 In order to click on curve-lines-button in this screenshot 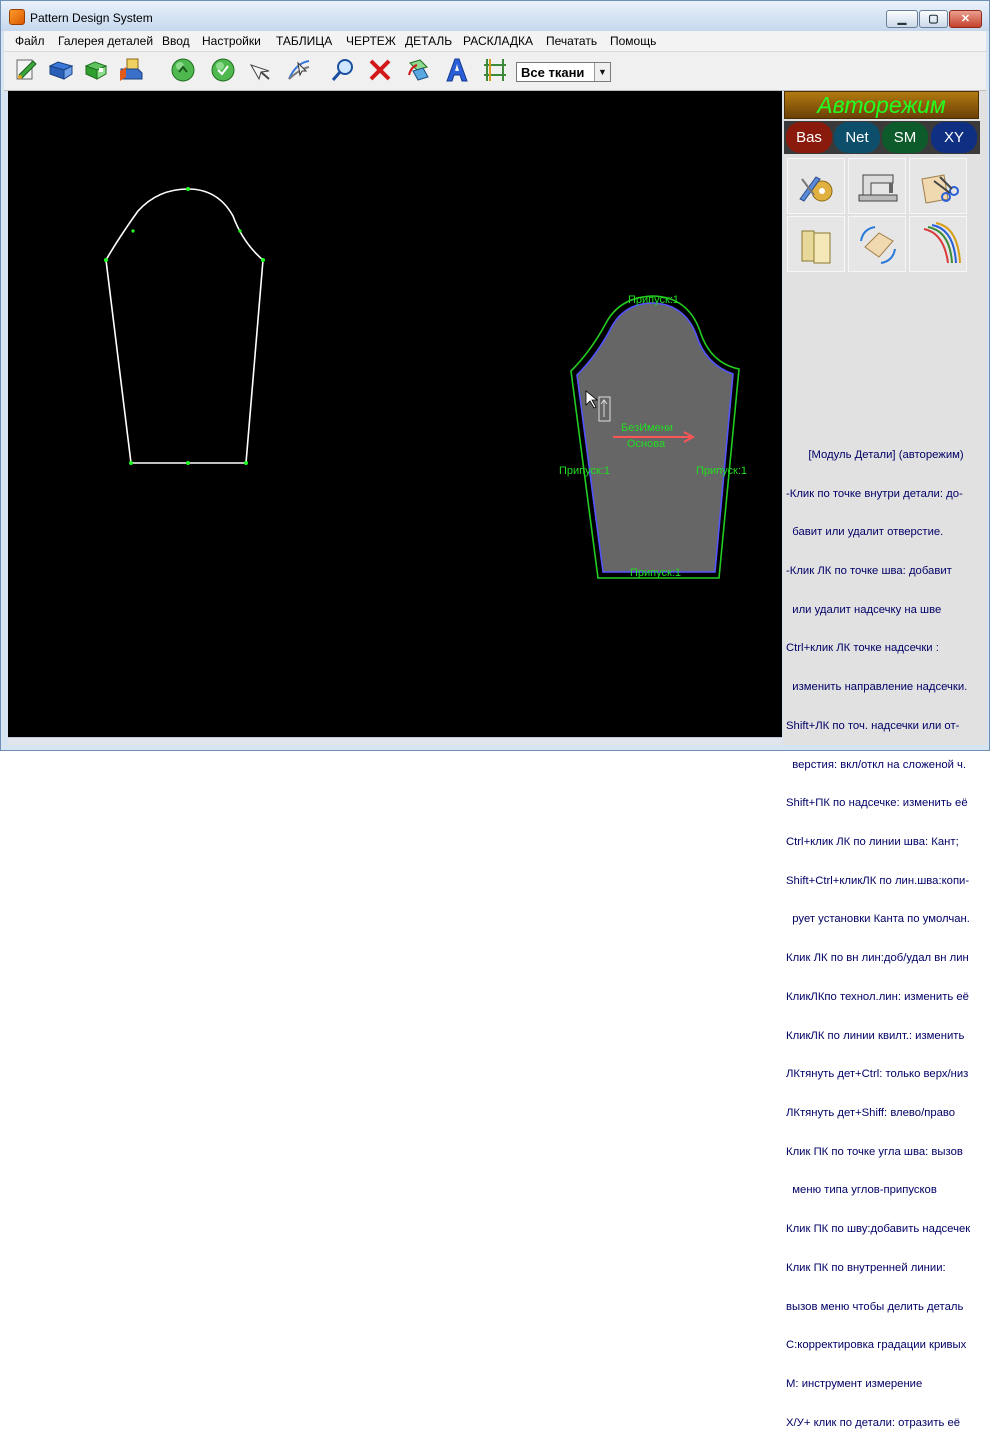, I will do `click(938, 244)`.